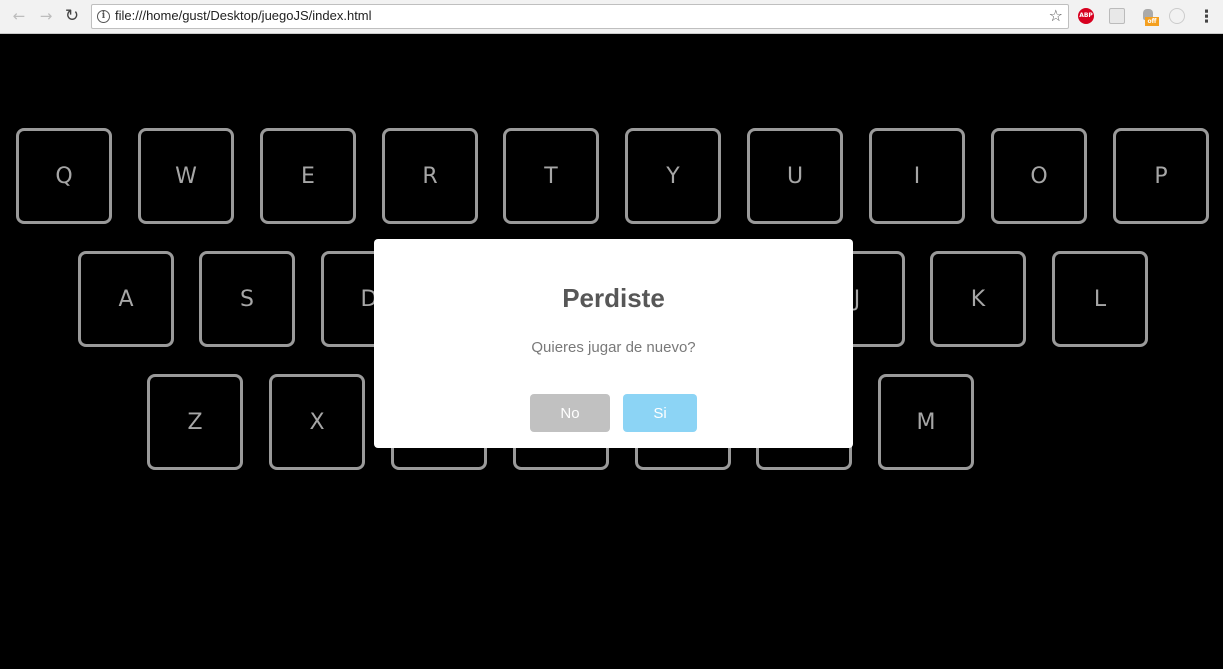 The width and height of the screenshot is (1223, 669). What do you see at coordinates (660, 413) in the screenshot?
I see `yes-button: Si` at bounding box center [660, 413].